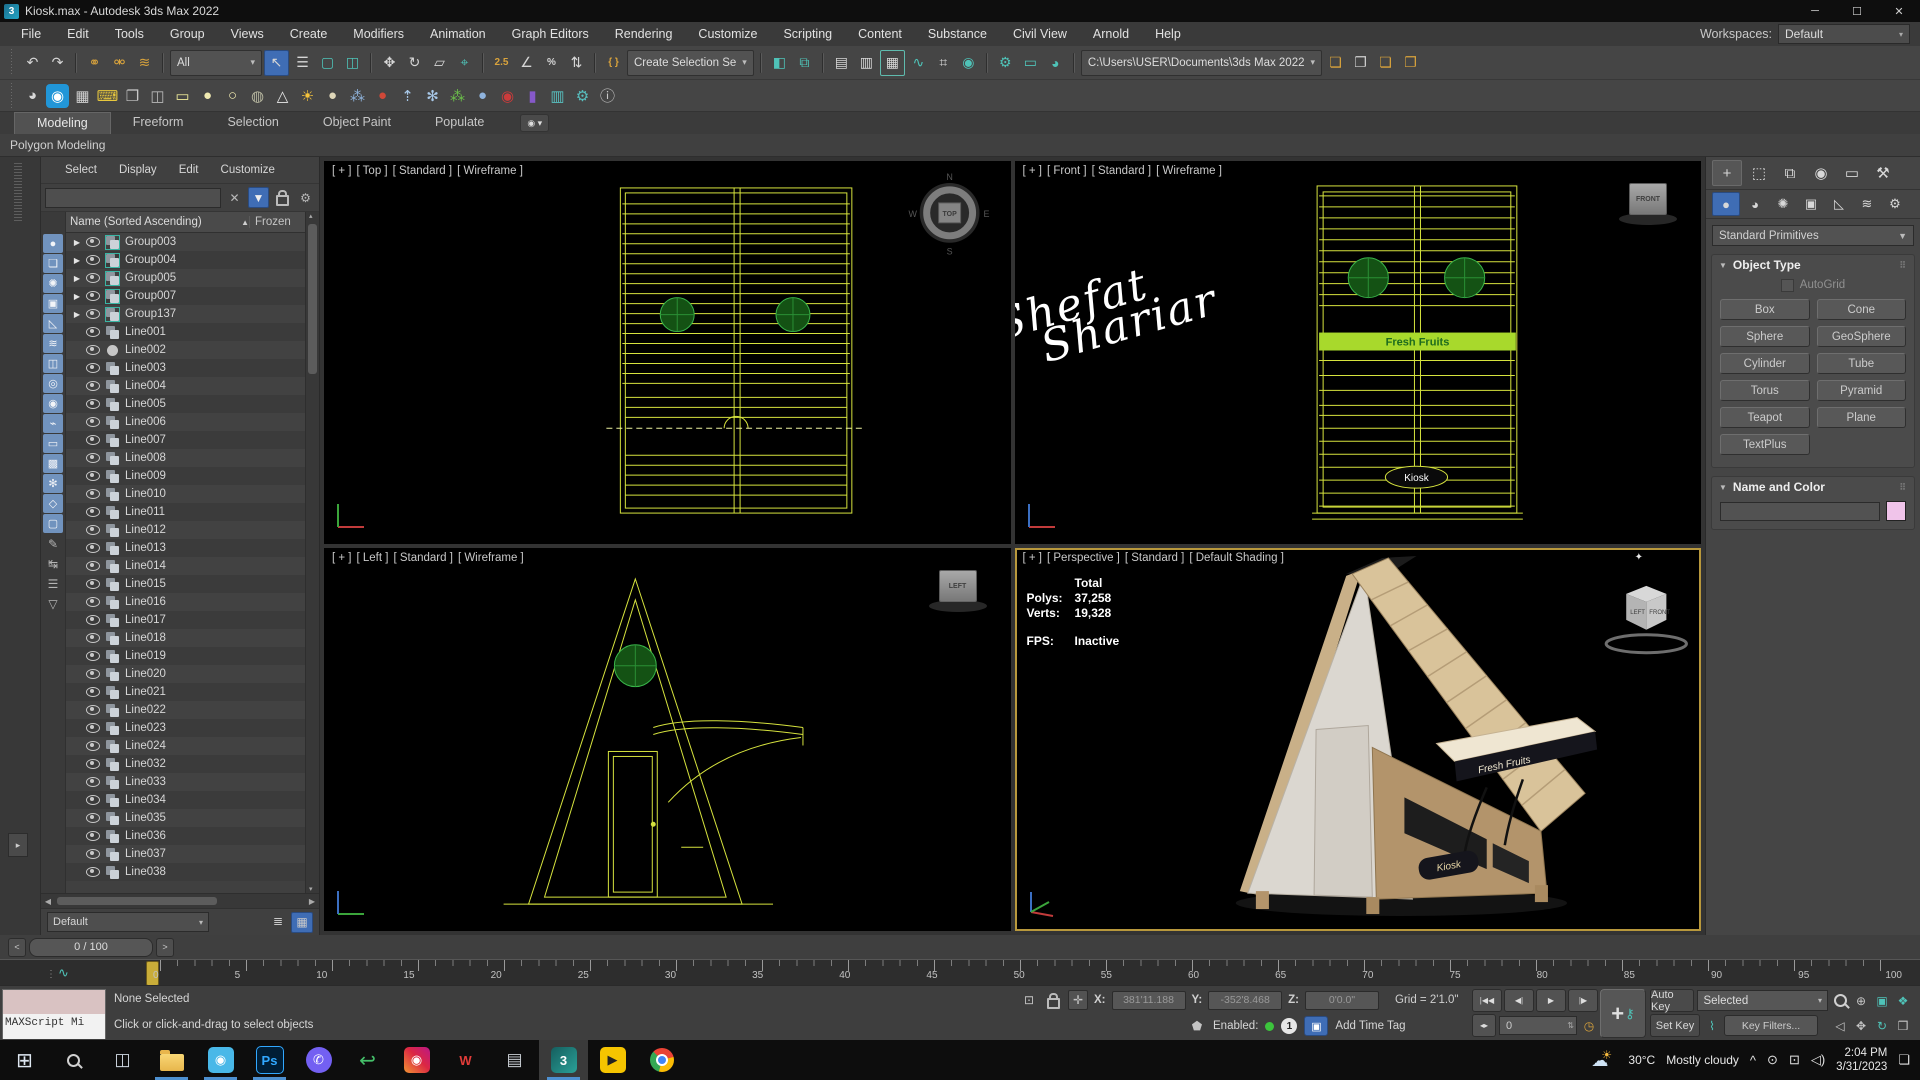 The height and width of the screenshot is (1080, 1920). Describe the element at coordinates (1896, 511) in the screenshot. I see `object-color-swatch` at that location.